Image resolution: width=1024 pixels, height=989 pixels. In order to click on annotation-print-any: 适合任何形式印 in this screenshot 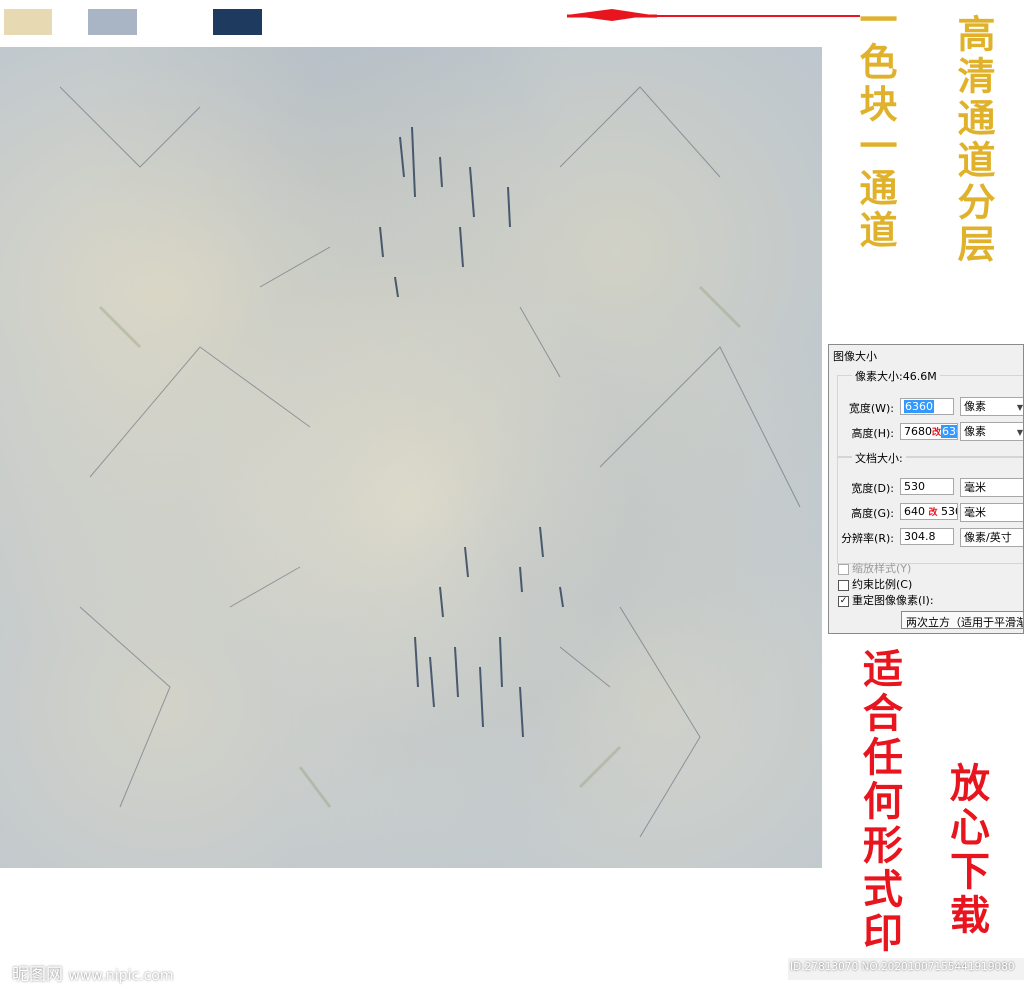, I will do `click(879, 802)`.